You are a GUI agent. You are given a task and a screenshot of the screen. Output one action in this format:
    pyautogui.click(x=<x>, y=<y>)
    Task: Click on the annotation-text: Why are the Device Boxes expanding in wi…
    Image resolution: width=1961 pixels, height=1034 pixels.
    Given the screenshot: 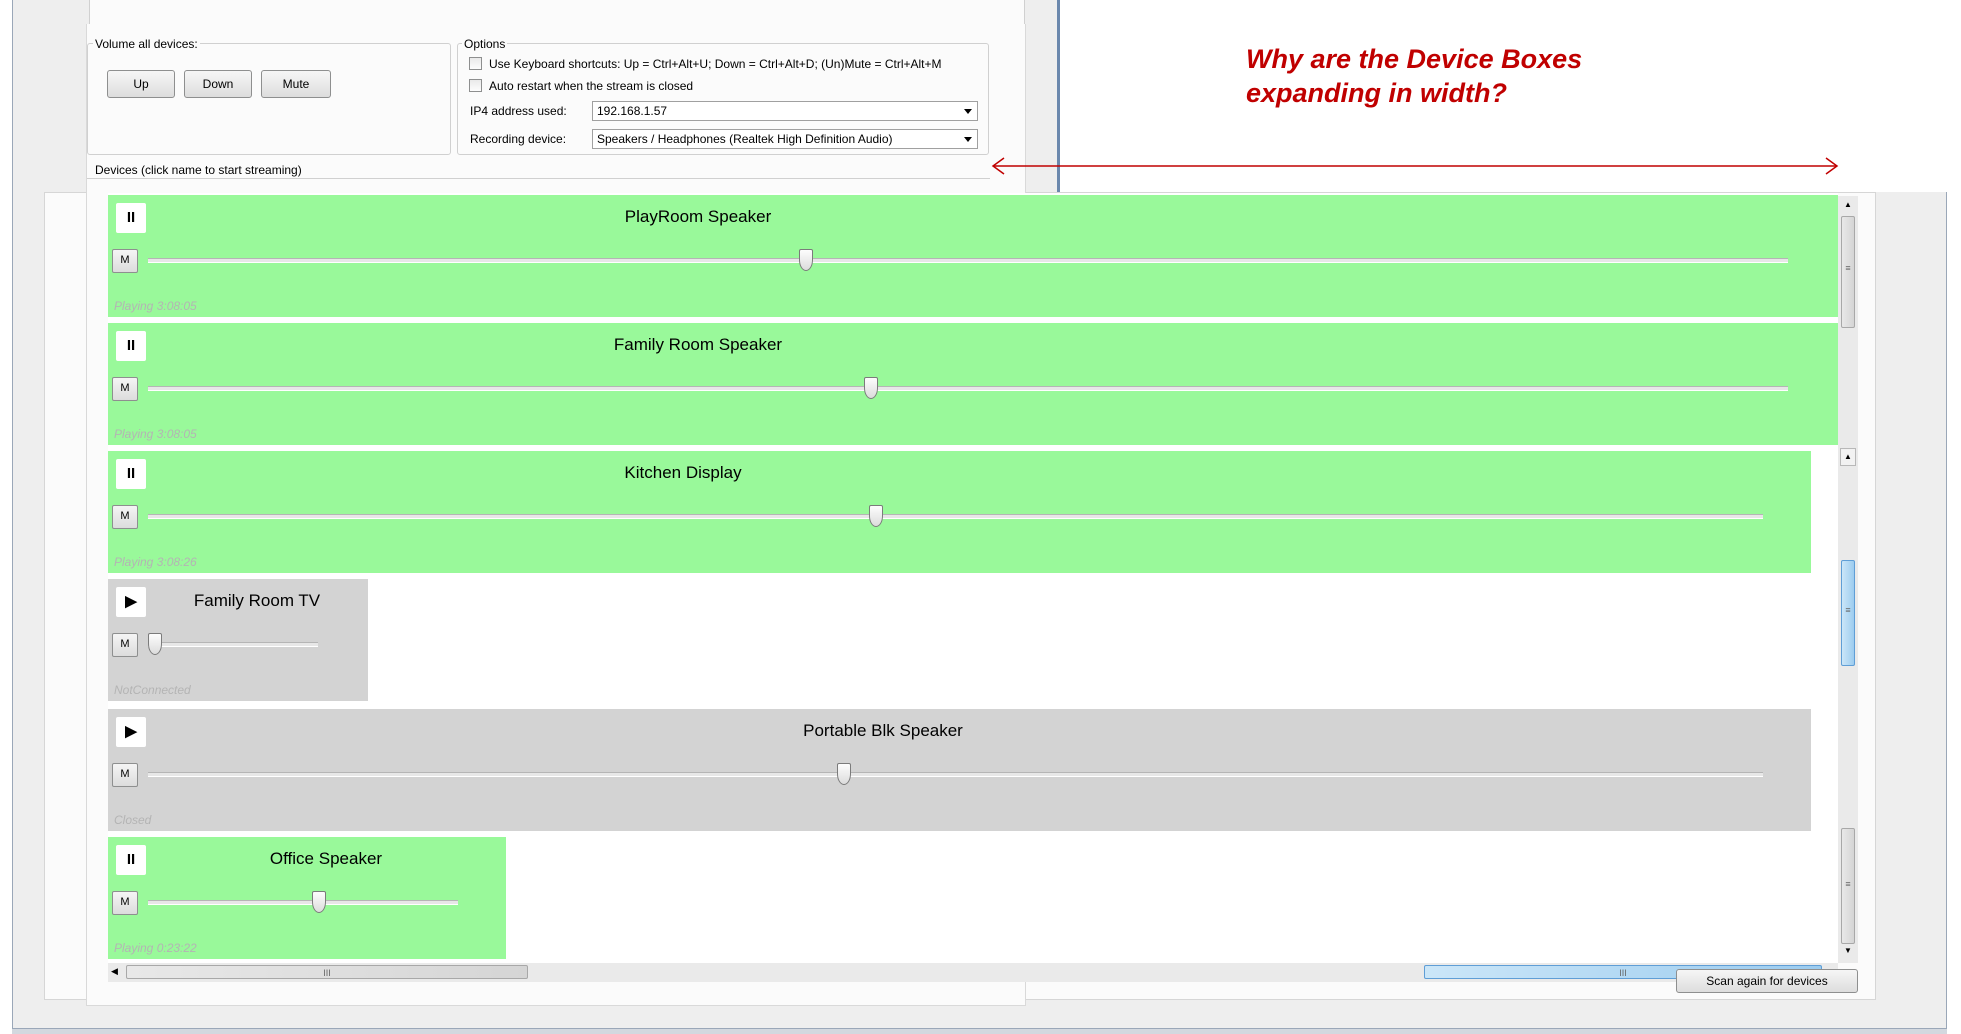 What is the action you would take?
    pyautogui.click(x=1414, y=76)
    